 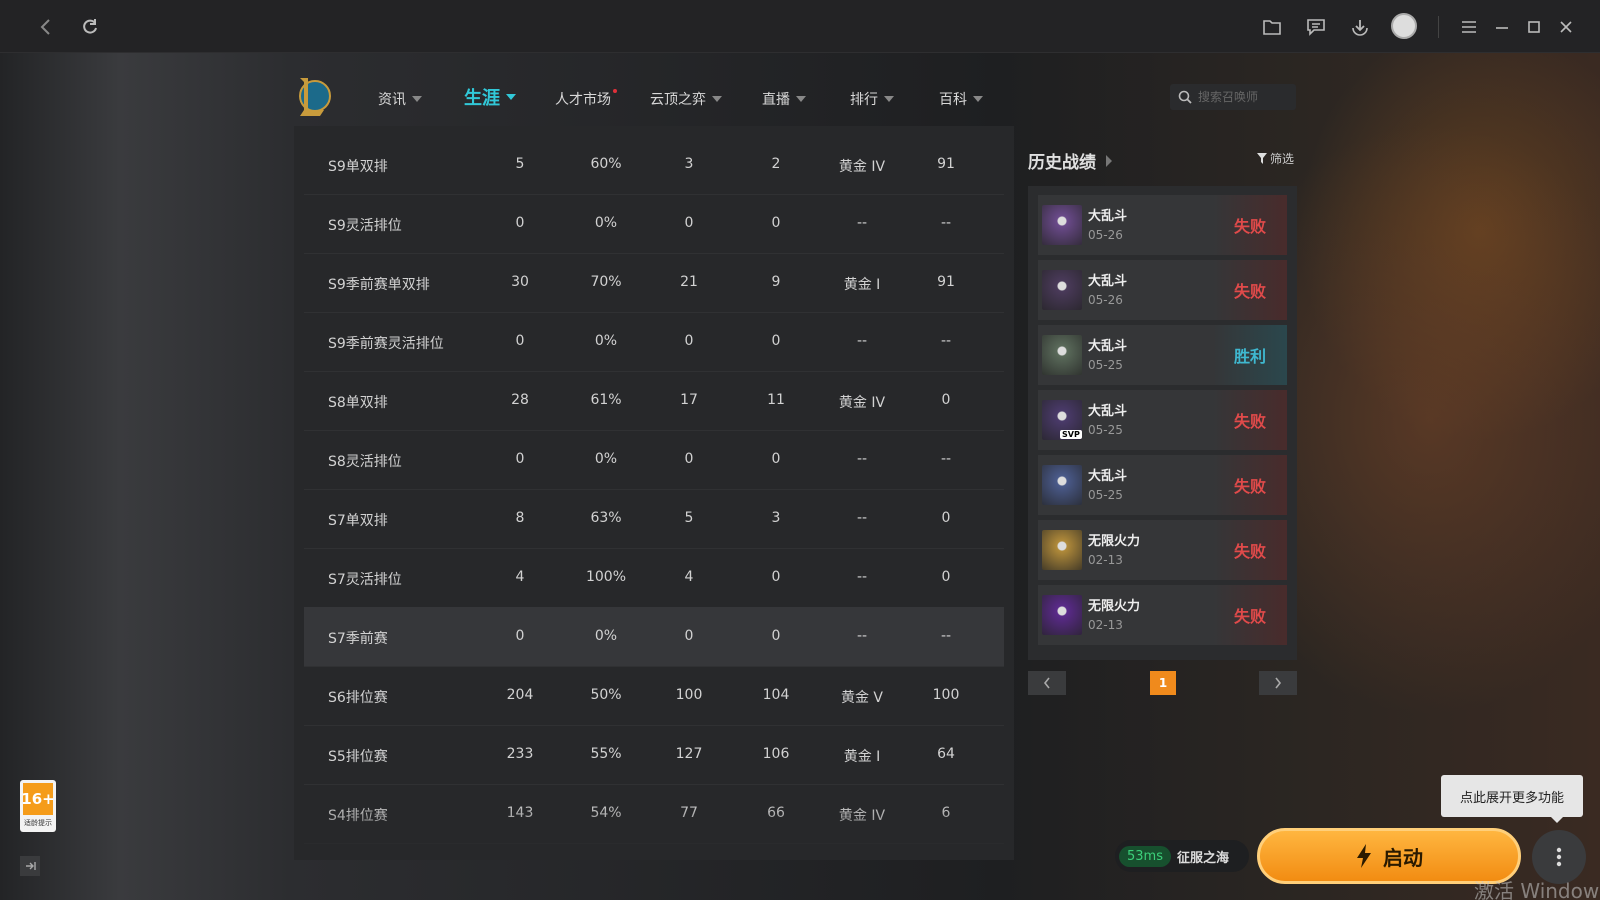 What do you see at coordinates (654, 519) in the screenshot?
I see `table-row: S7单双排 8 63% 5 3 -- 0` at bounding box center [654, 519].